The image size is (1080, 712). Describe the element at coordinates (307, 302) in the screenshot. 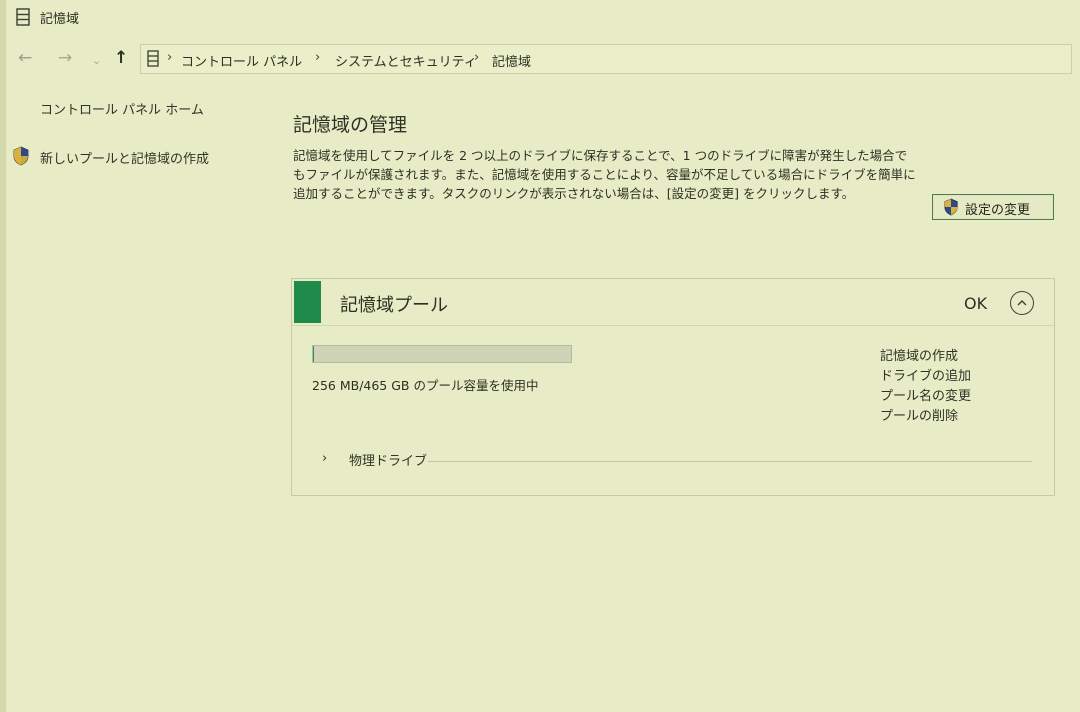

I see `pool-accent-bar` at that location.